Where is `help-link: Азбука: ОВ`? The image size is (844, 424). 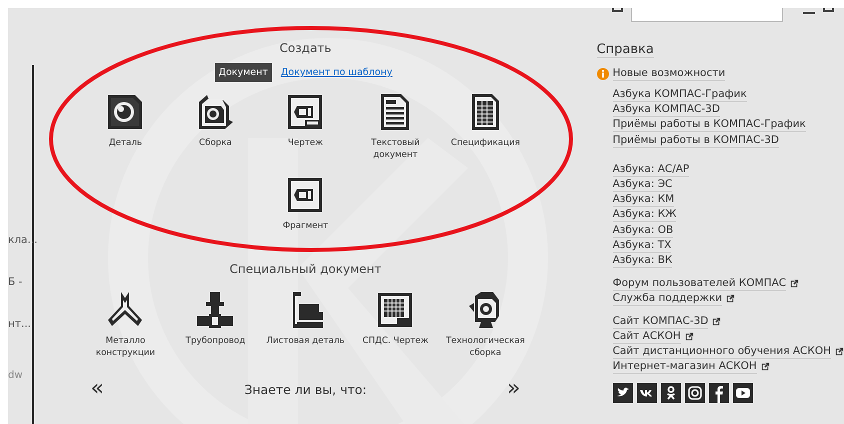 help-link: Азбука: ОВ is located at coordinates (643, 230).